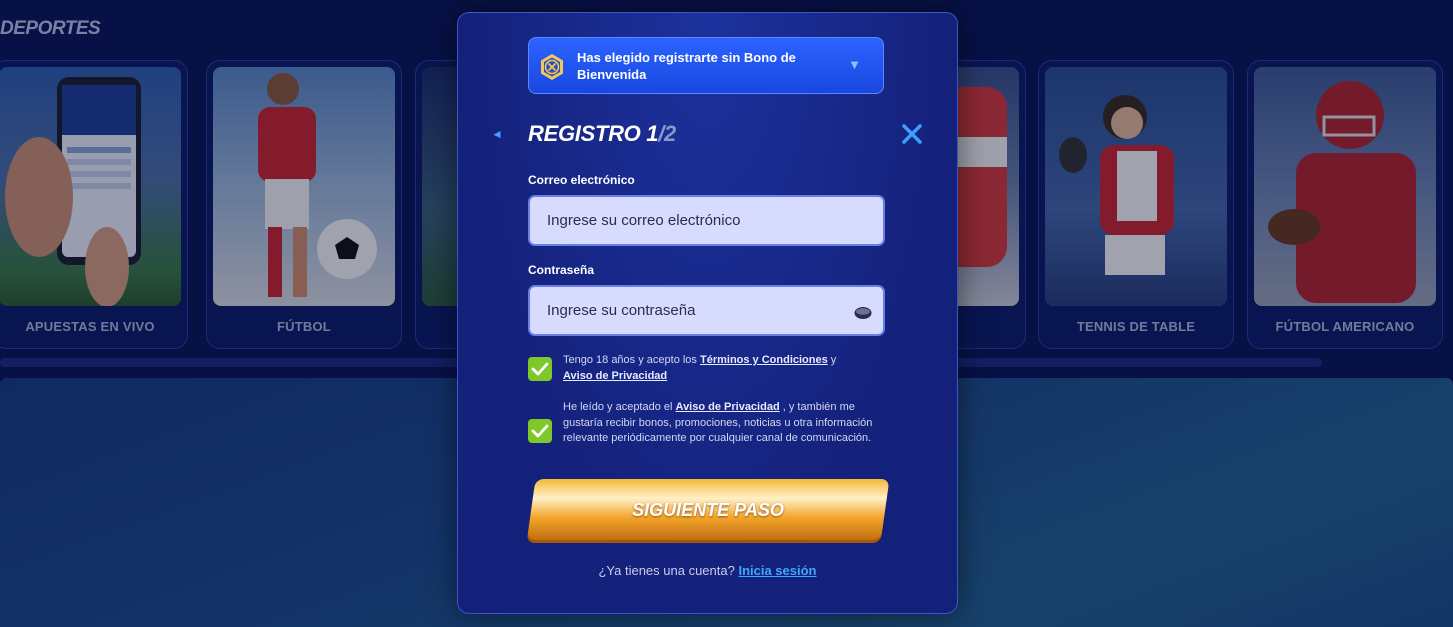  Describe the element at coordinates (863, 313) in the screenshot. I see `eye-icon` at that location.